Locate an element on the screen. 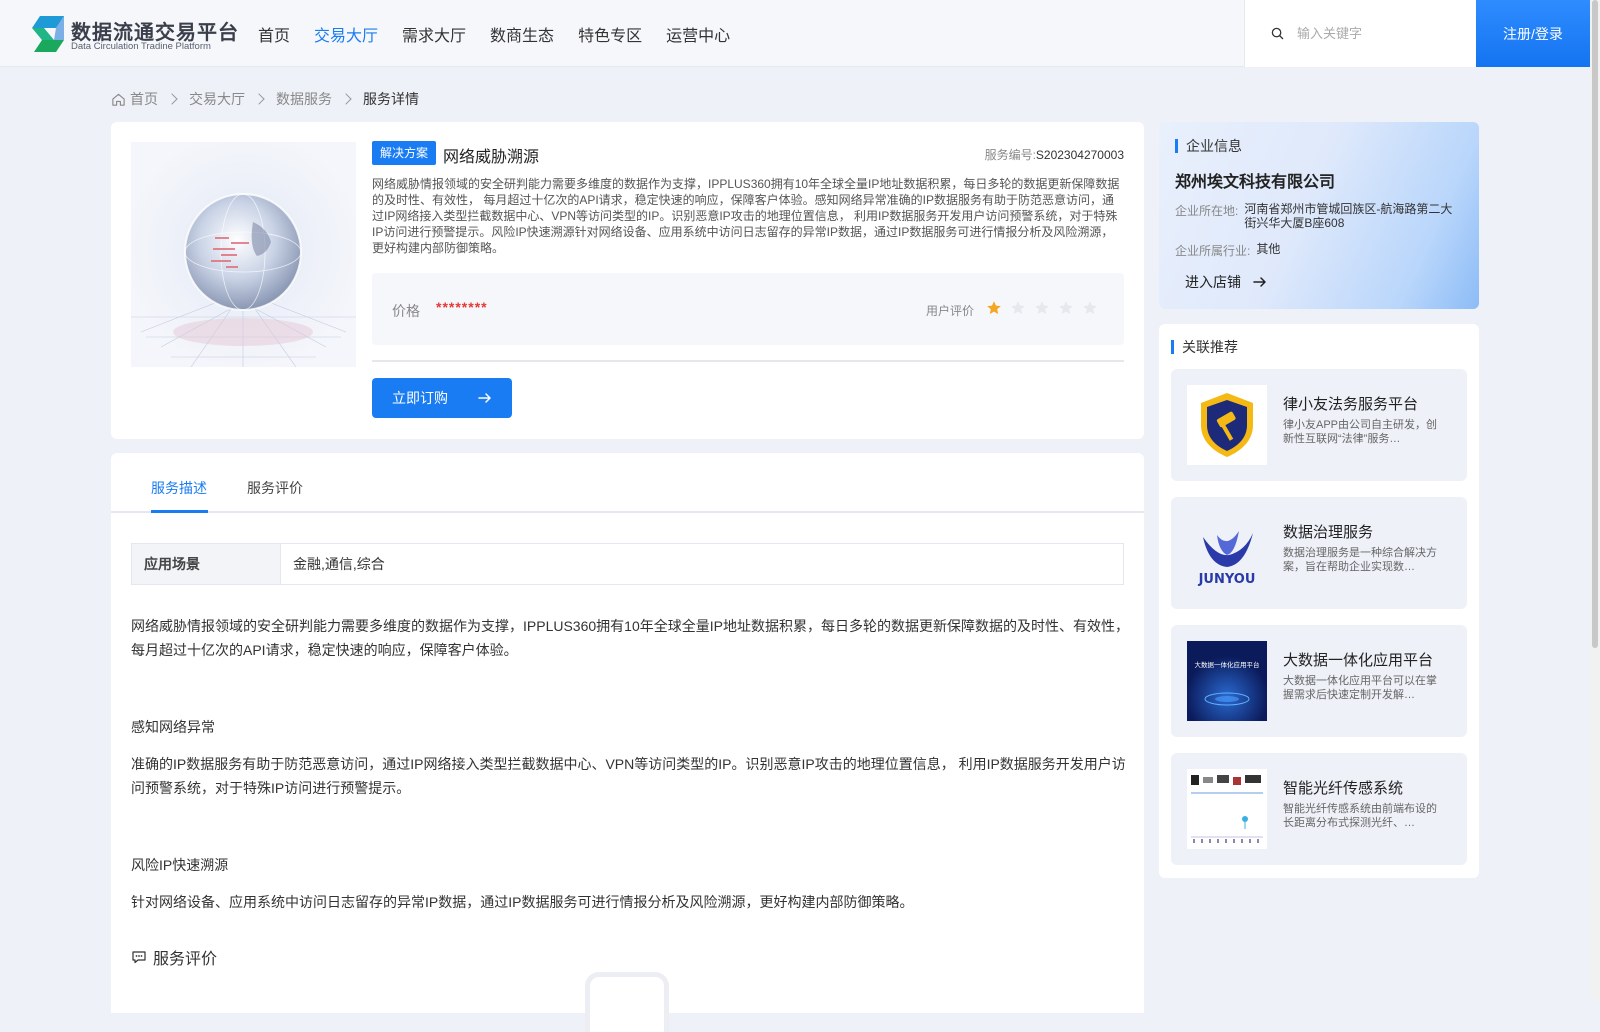 This screenshot has height=1032, width=1600. nav-item-home: 首页 is located at coordinates (274, 34).